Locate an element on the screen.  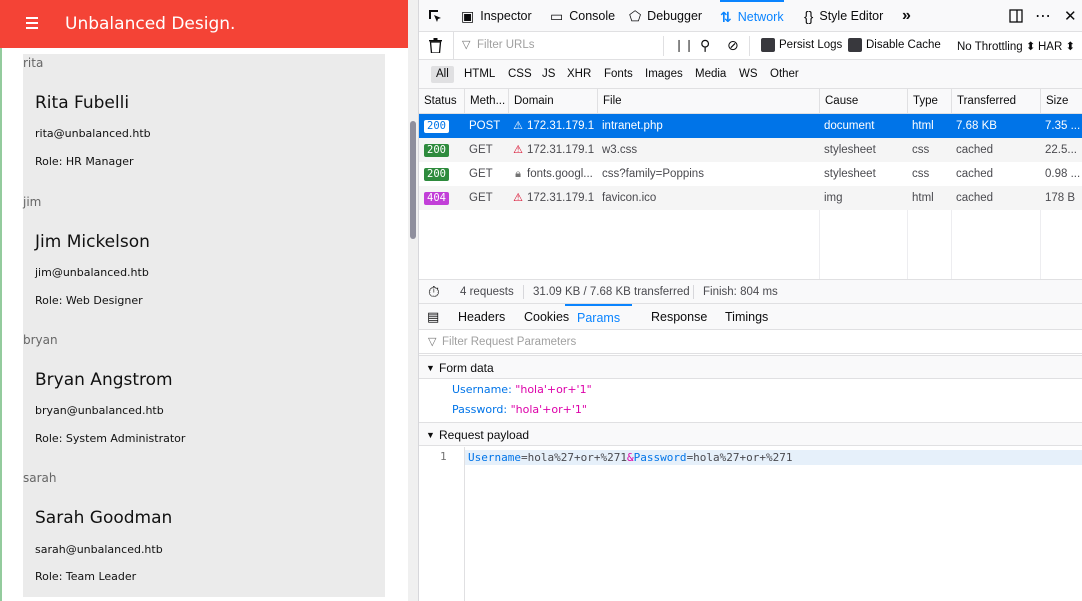
tab-debugger-label: Debugger is located at coordinates (675, 16).